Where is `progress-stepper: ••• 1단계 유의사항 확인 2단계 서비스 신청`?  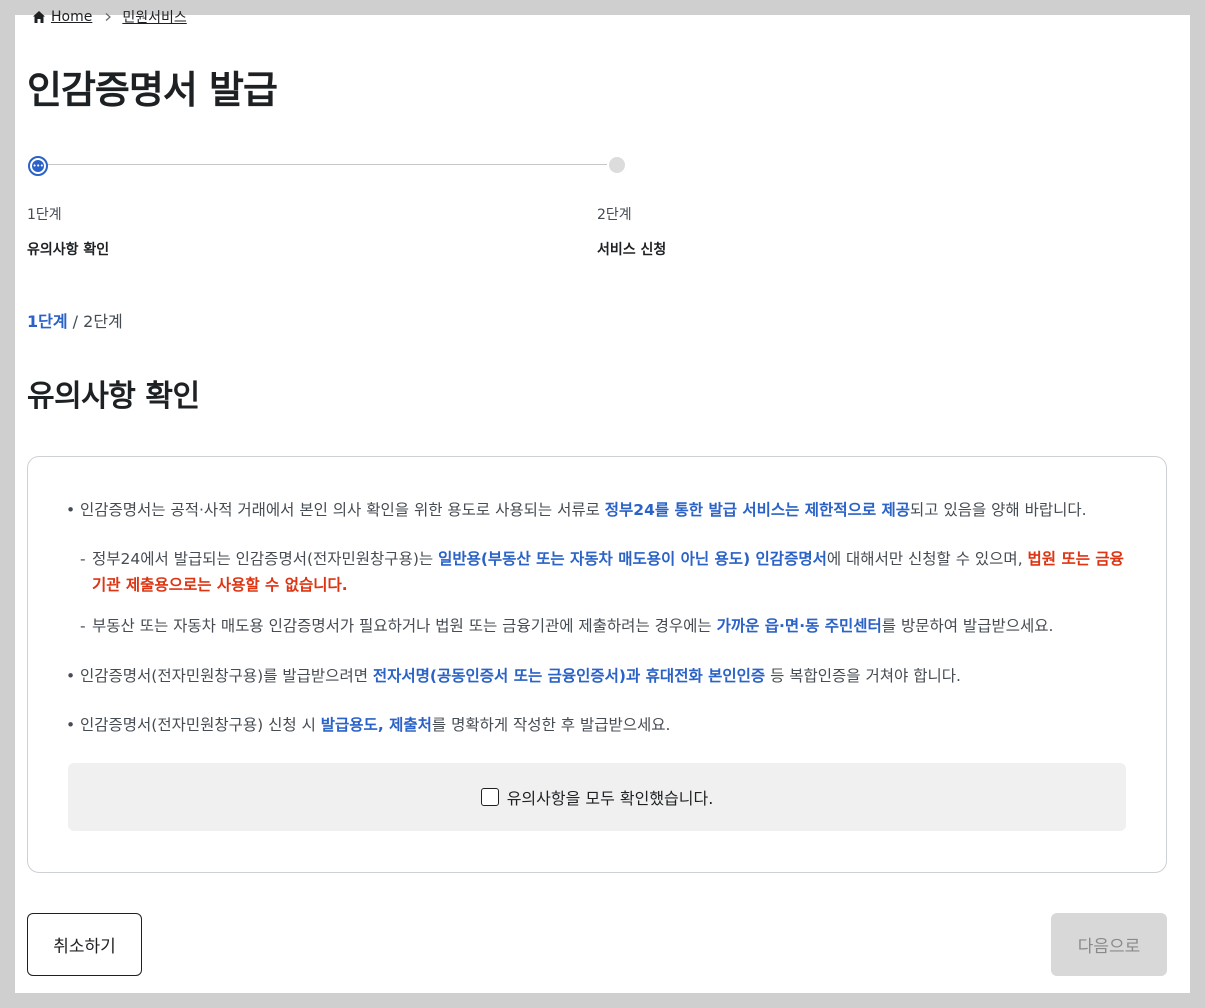 progress-stepper: ••• 1단계 유의사항 확인 2단계 서비스 신청 is located at coordinates (607, 210).